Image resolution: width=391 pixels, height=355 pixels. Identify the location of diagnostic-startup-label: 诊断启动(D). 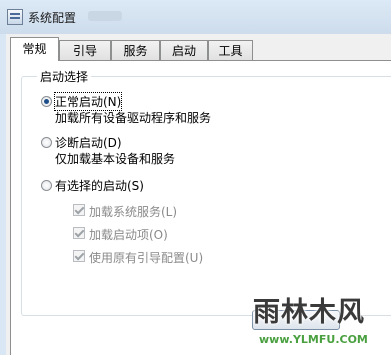
(88, 142).